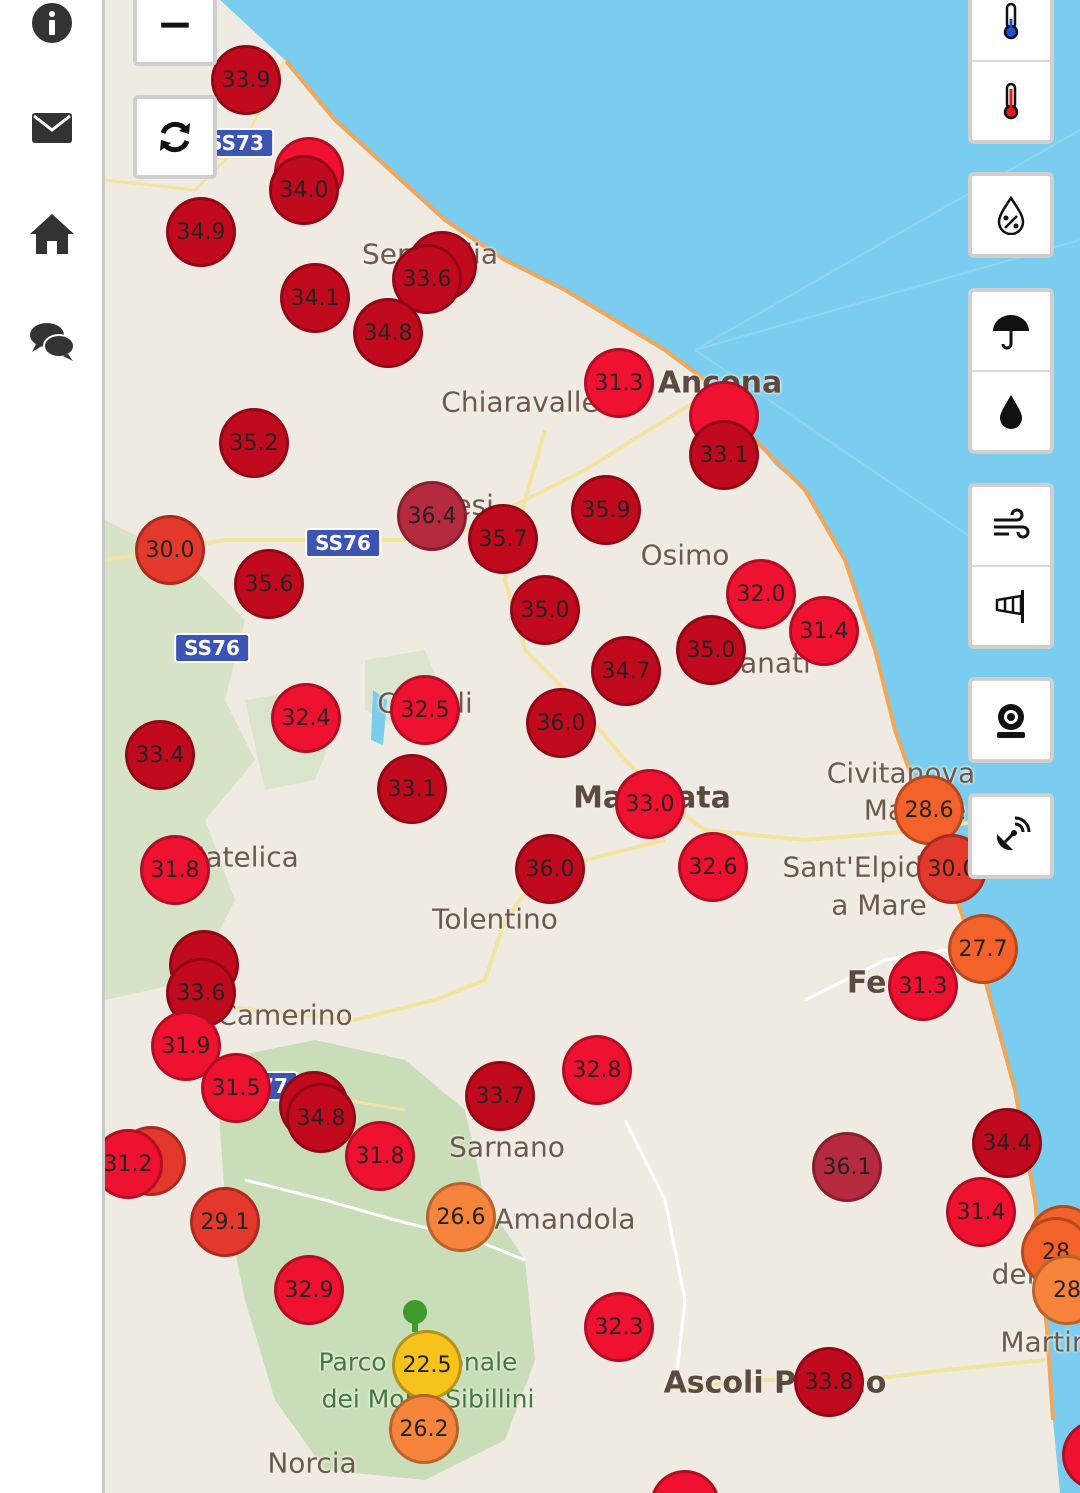 The height and width of the screenshot is (1493, 1080). Describe the element at coordinates (879, 905) in the screenshot. I see `place-label: a Mare` at that location.